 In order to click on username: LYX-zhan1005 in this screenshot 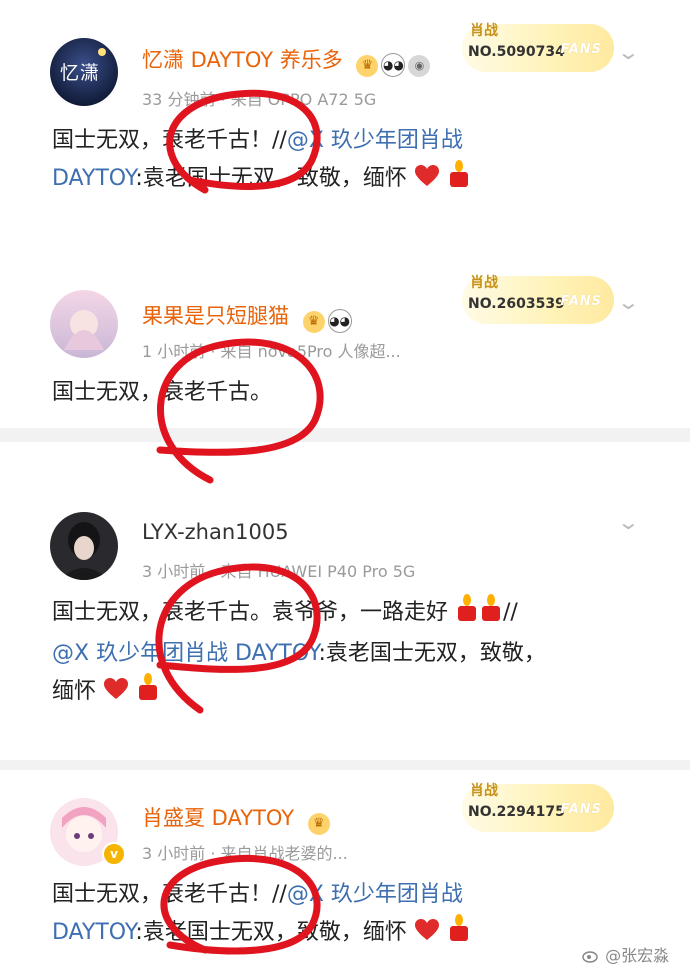, I will do `click(215, 532)`.